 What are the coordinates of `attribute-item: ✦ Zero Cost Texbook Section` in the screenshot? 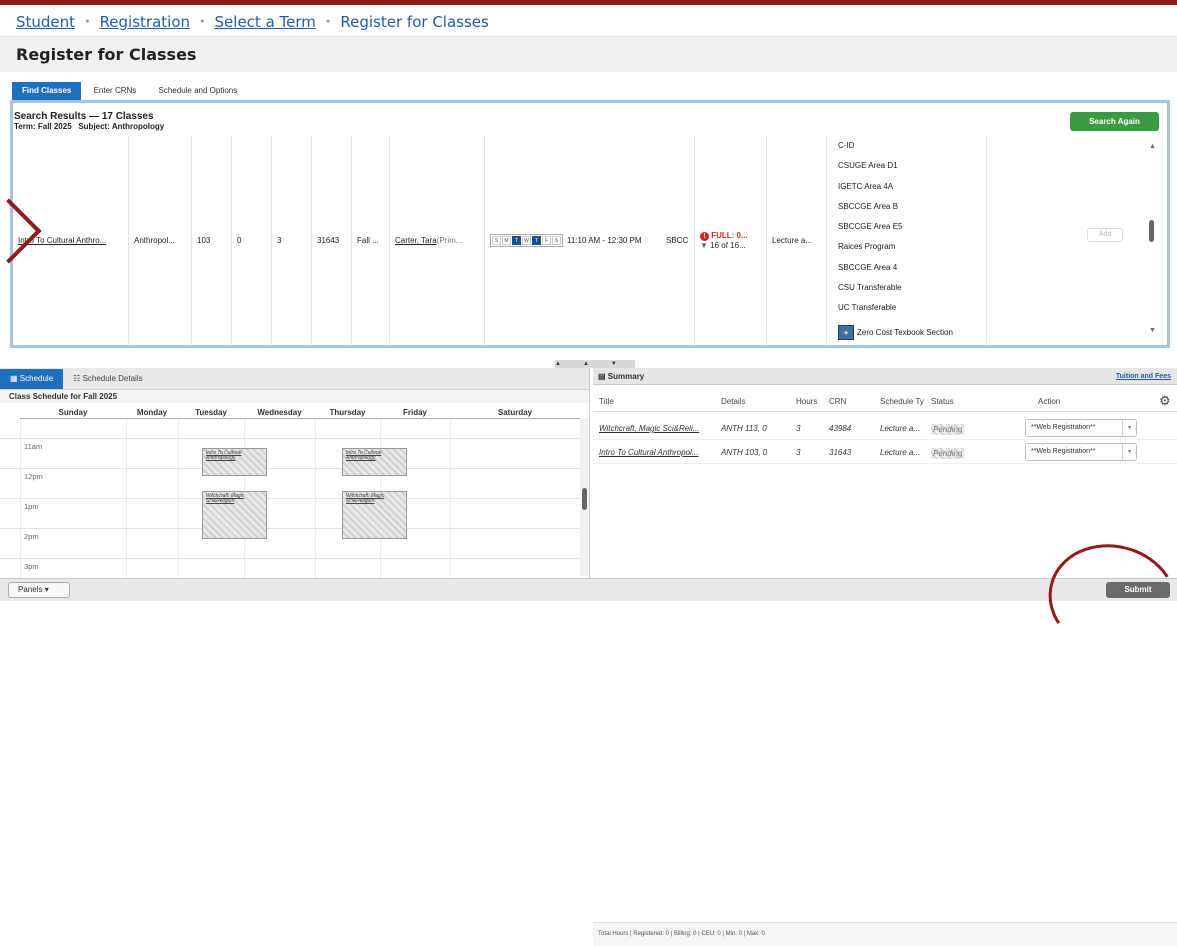 It's located at (913, 333).